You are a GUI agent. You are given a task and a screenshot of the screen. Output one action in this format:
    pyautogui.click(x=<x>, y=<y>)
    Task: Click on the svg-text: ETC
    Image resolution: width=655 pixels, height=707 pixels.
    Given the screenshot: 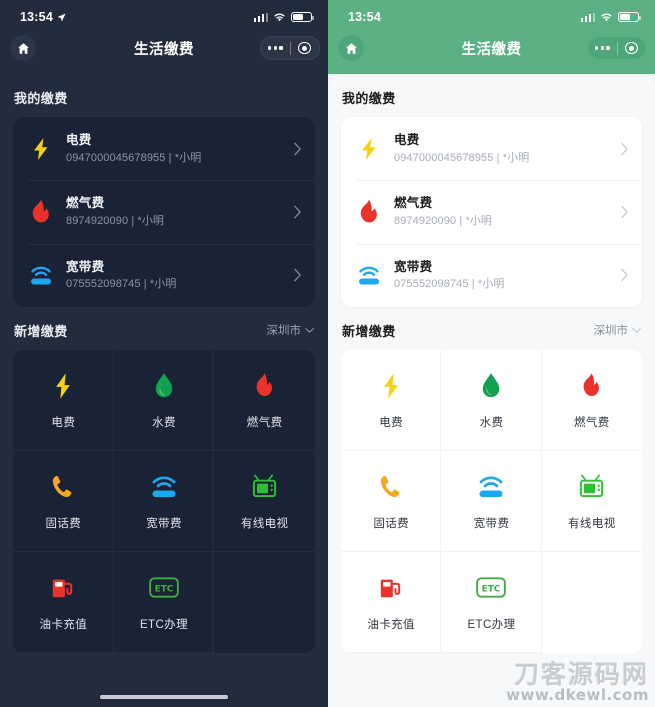 What is the action you would take?
    pyautogui.click(x=491, y=590)
    